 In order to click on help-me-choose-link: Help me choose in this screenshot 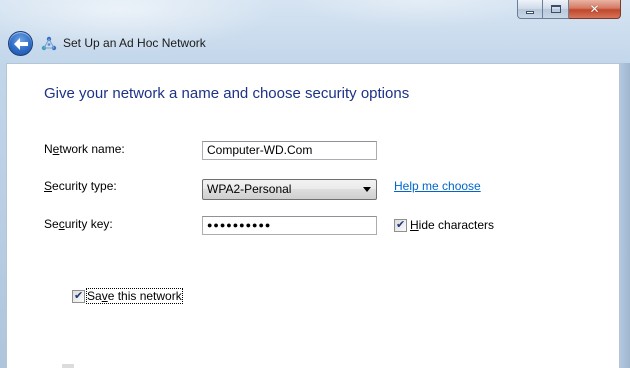, I will do `click(437, 186)`.